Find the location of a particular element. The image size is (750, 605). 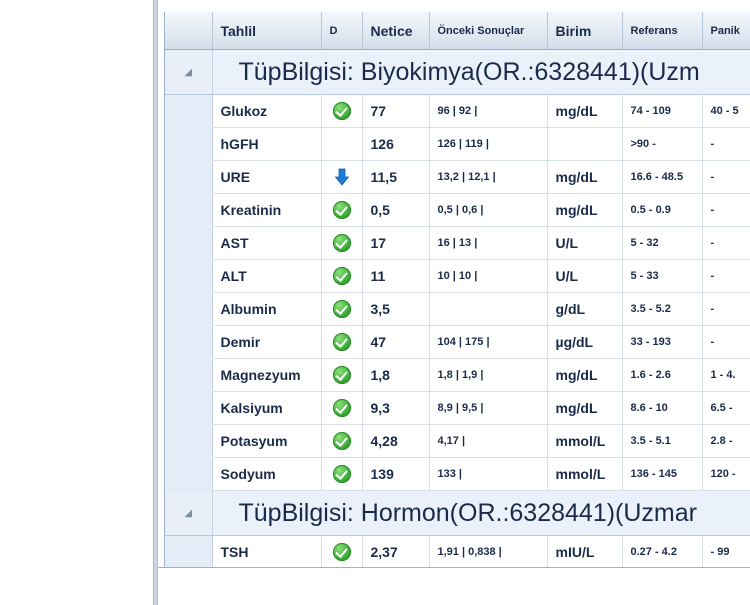

cell-referans: 74 - 109 is located at coordinates (662, 111).